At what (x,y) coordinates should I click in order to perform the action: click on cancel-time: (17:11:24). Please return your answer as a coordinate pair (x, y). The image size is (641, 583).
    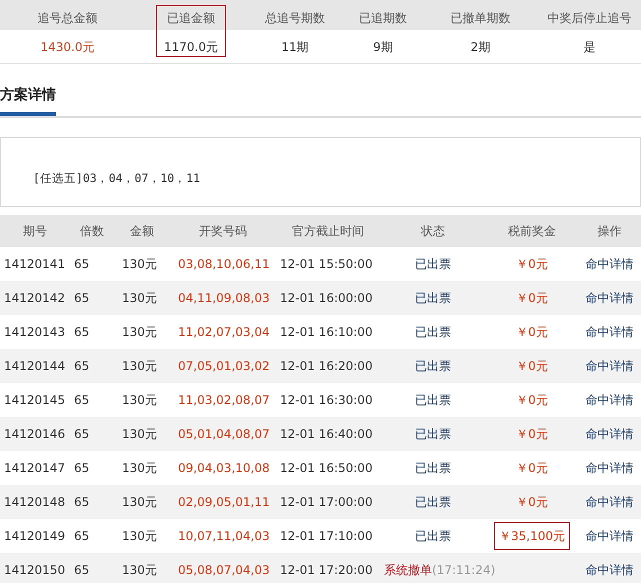
    Looking at the image, I should click on (464, 570).